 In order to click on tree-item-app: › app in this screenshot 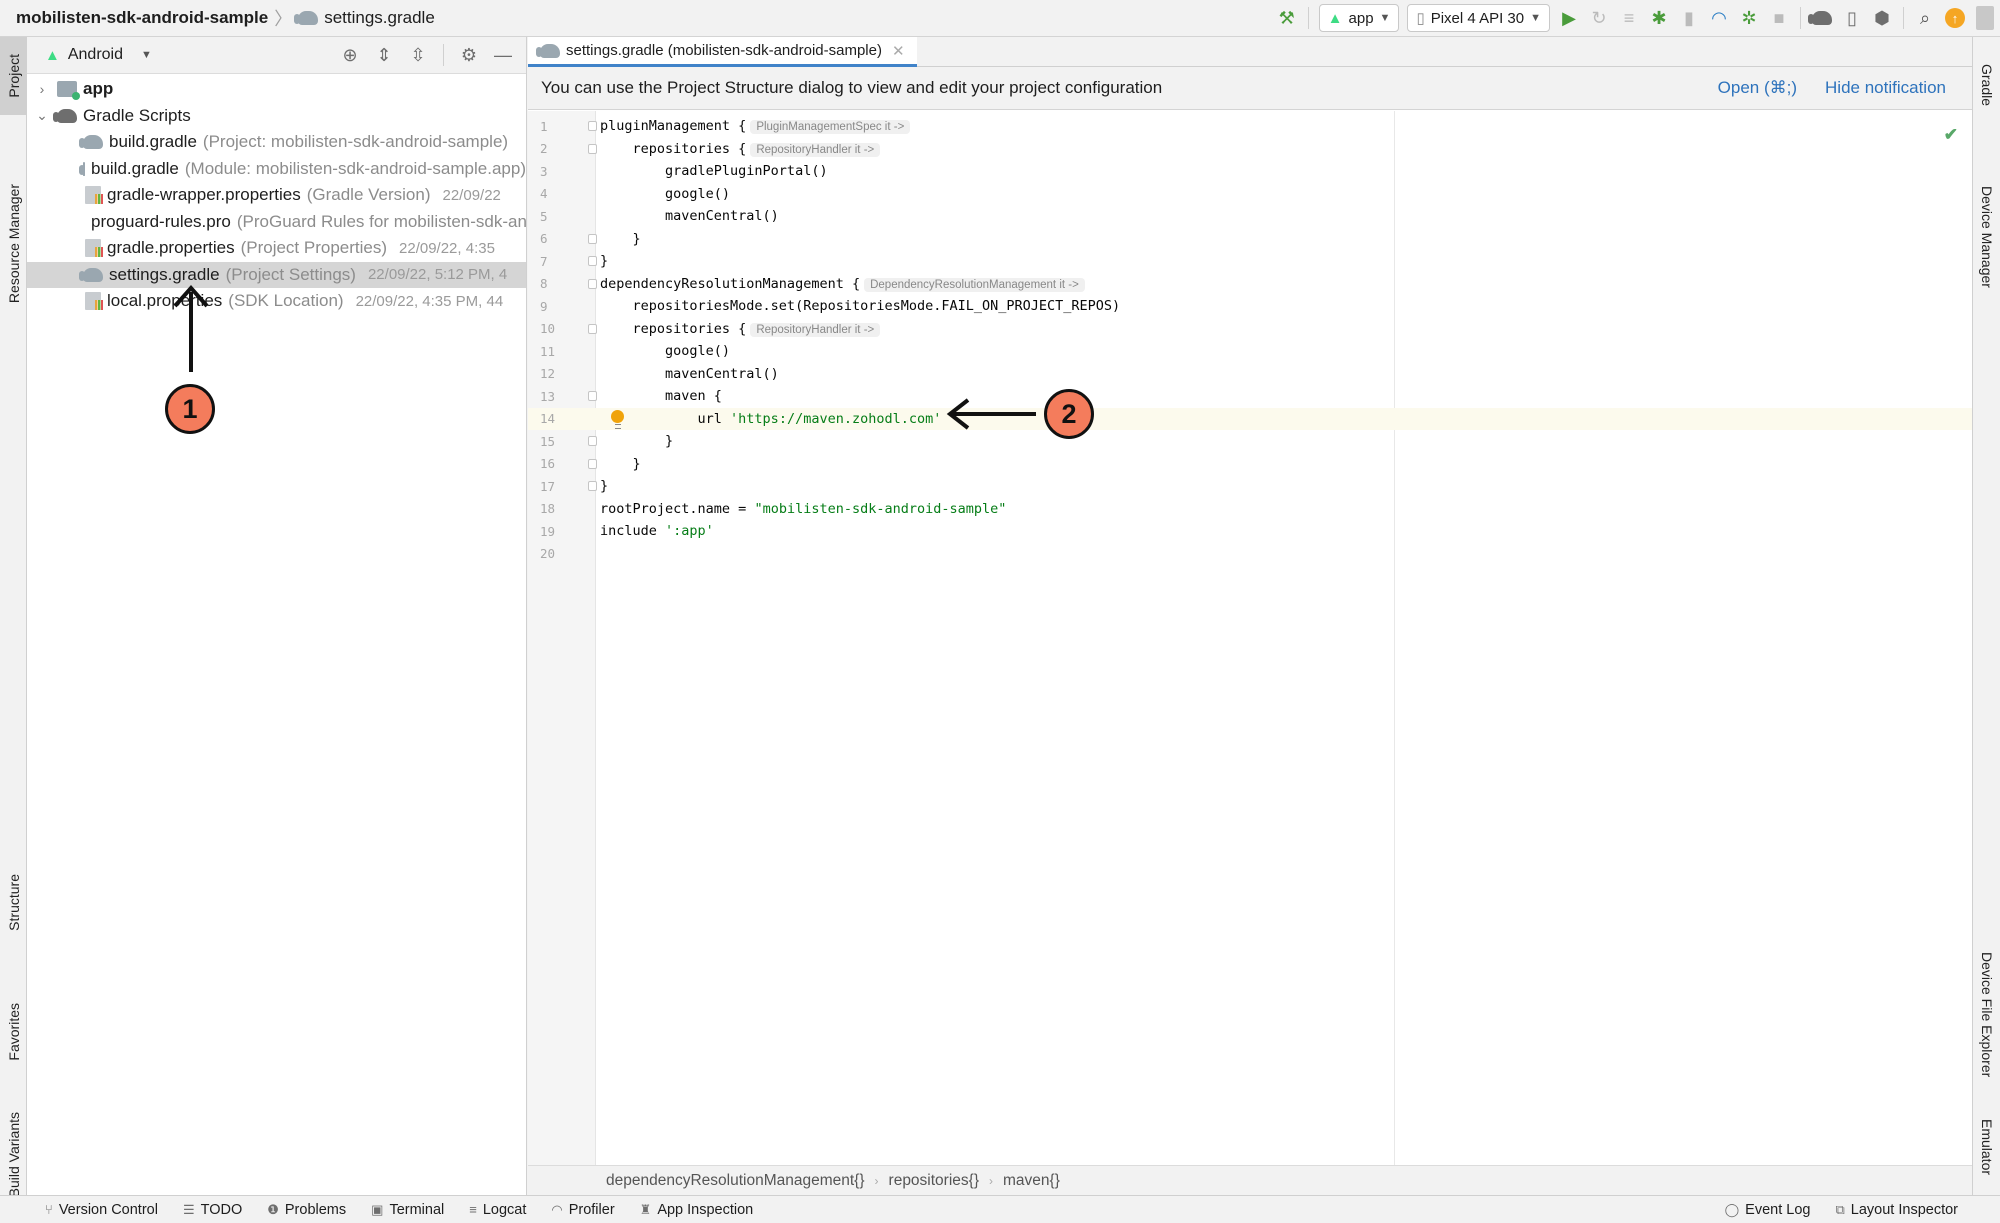, I will do `click(276, 89)`.